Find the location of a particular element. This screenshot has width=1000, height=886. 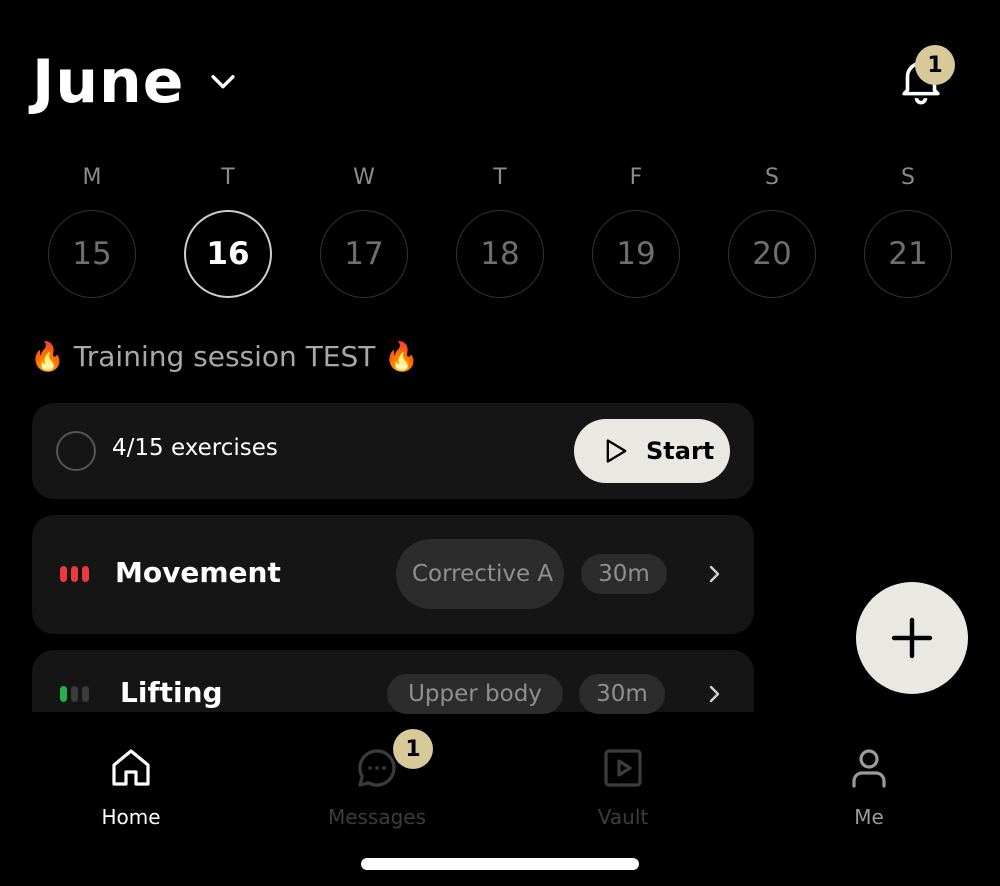

weekday-letter: F is located at coordinates (636, 177).